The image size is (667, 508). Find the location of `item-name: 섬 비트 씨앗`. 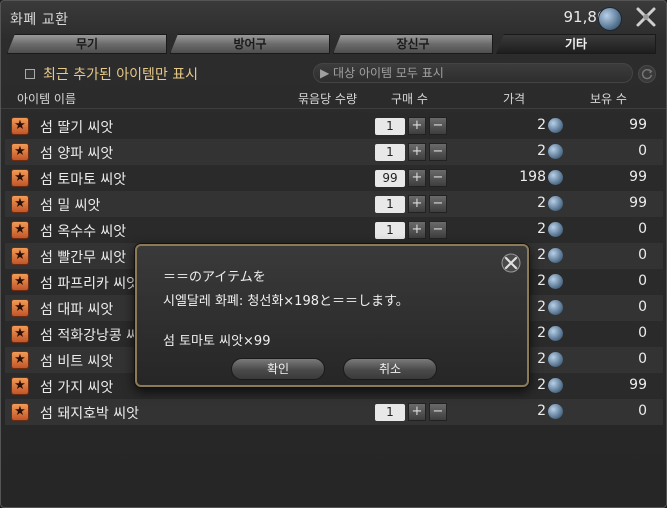

item-name: 섬 비트 씨앗 is located at coordinates (77, 362).